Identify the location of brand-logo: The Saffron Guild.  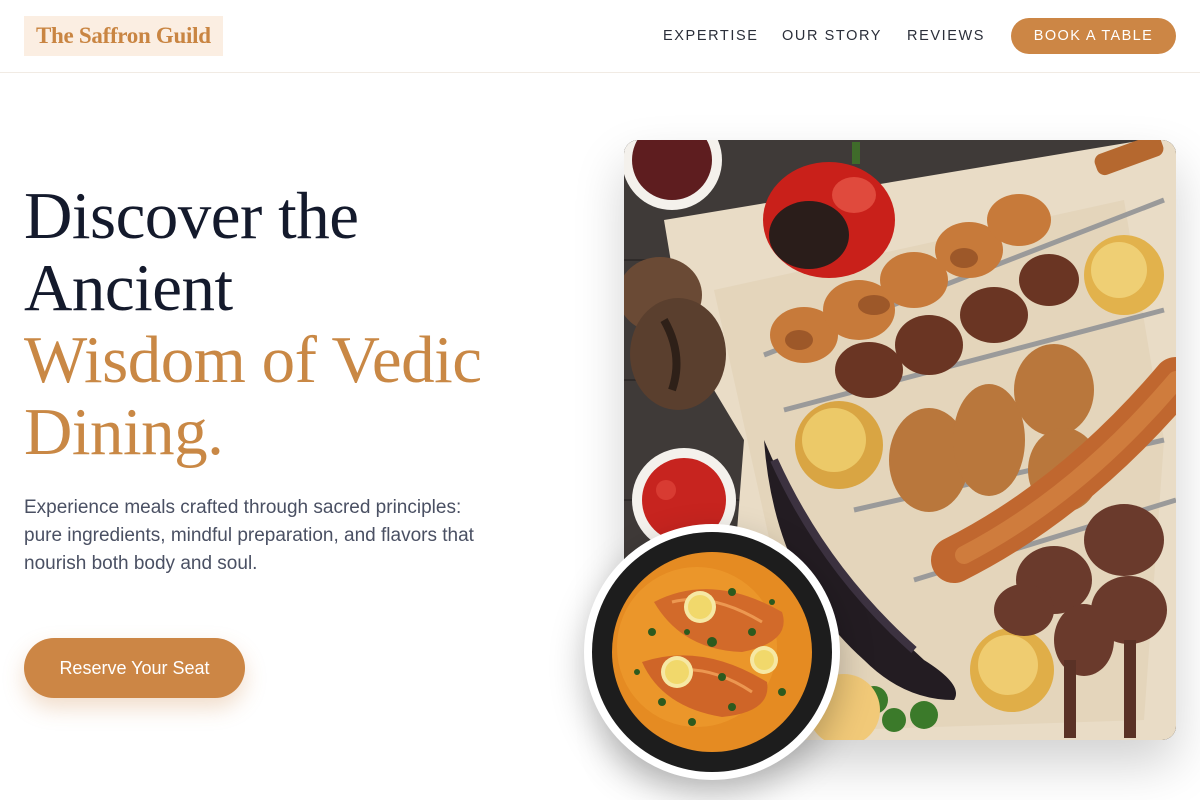
(123, 36).